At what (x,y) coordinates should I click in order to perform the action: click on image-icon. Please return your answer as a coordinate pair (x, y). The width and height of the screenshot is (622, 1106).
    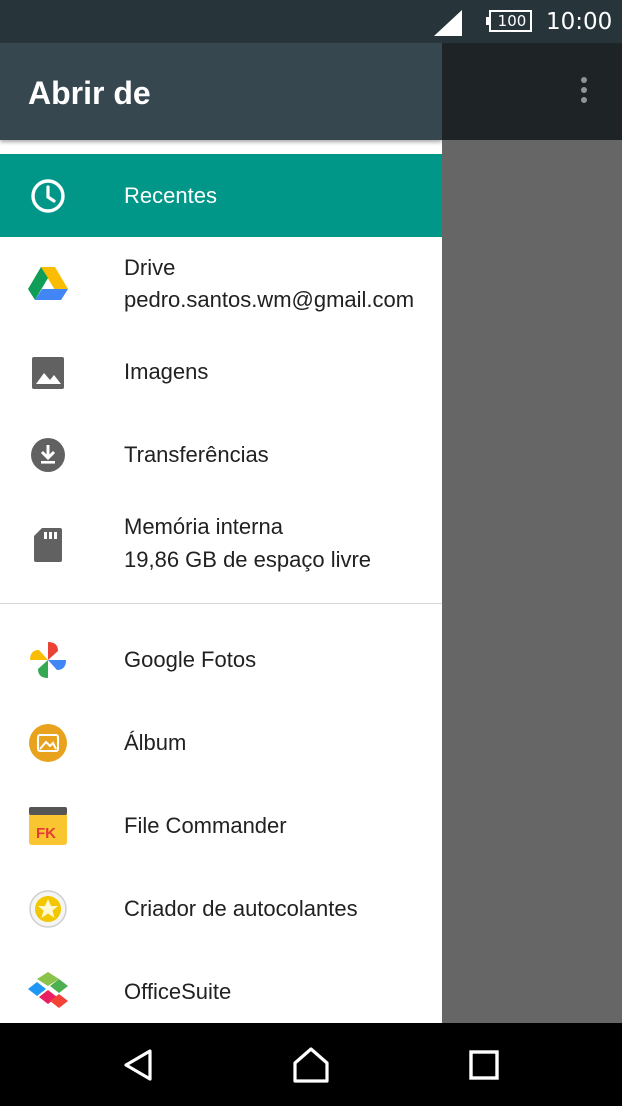
    Looking at the image, I should click on (48, 373).